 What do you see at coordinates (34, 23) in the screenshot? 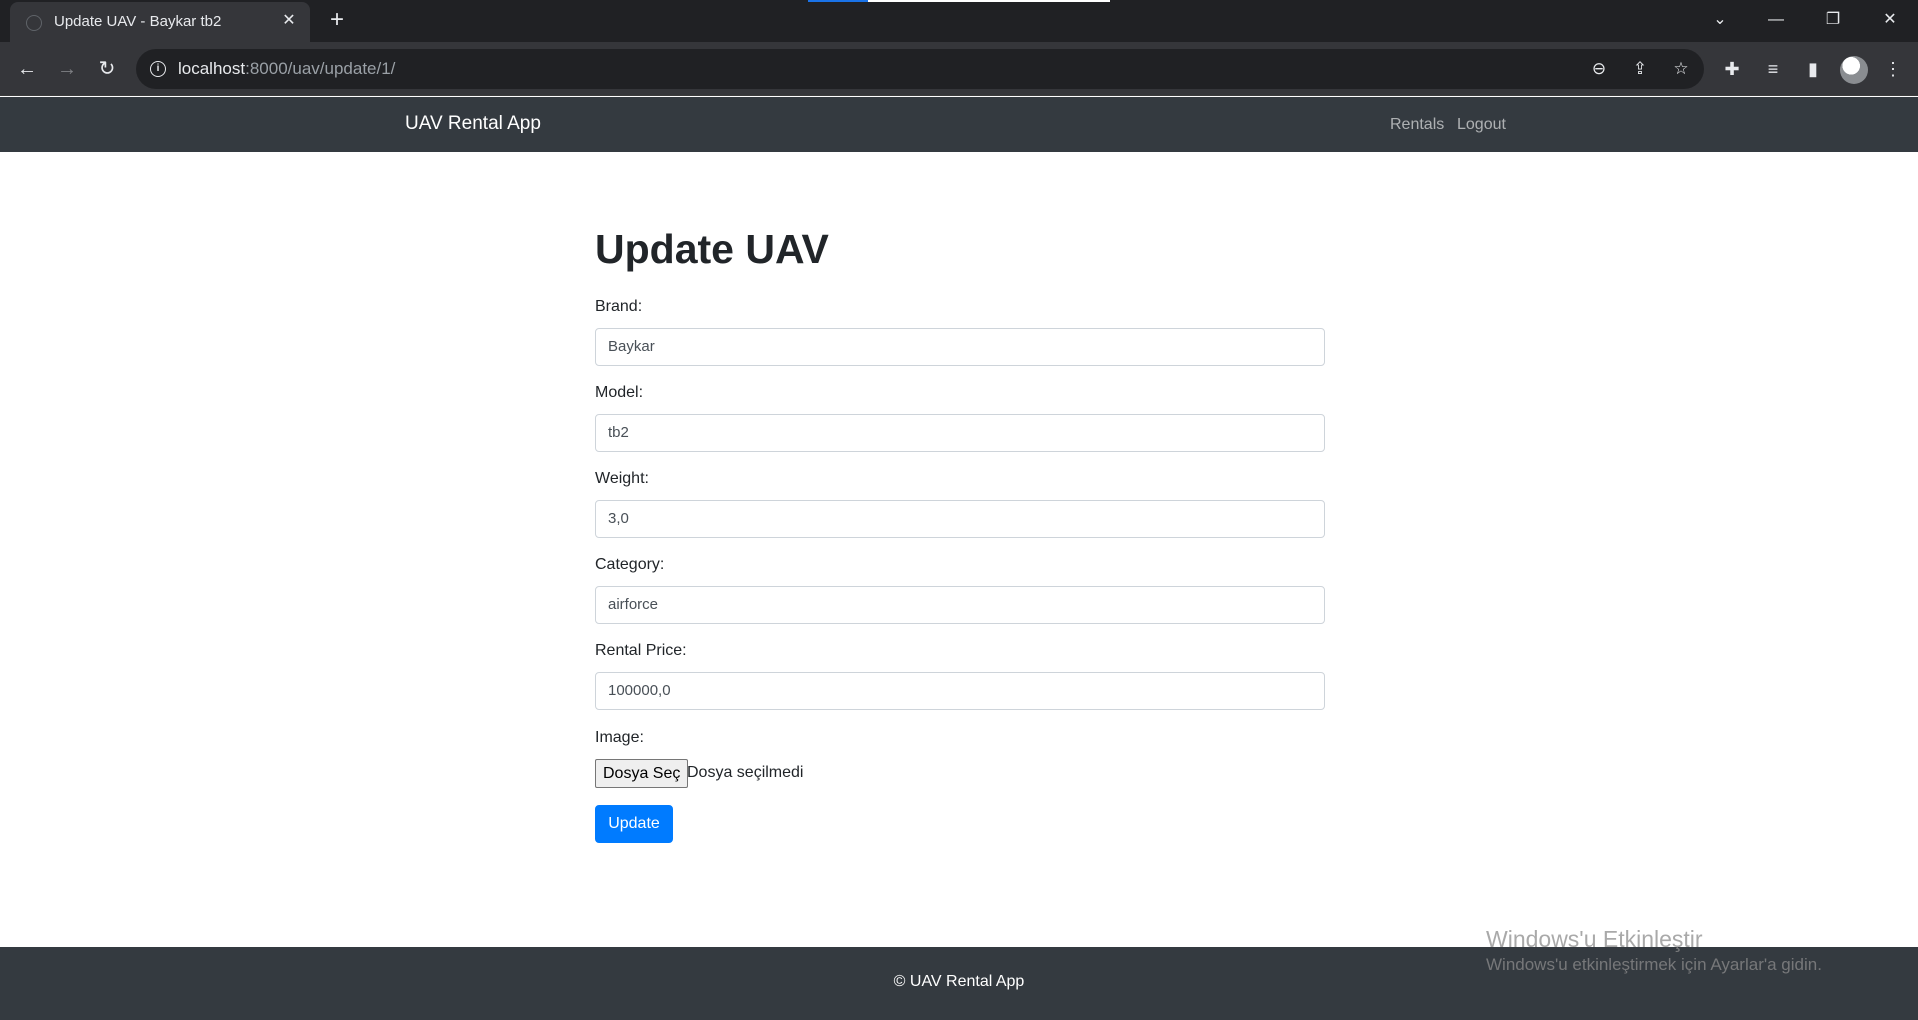
I see `globe-icon` at bounding box center [34, 23].